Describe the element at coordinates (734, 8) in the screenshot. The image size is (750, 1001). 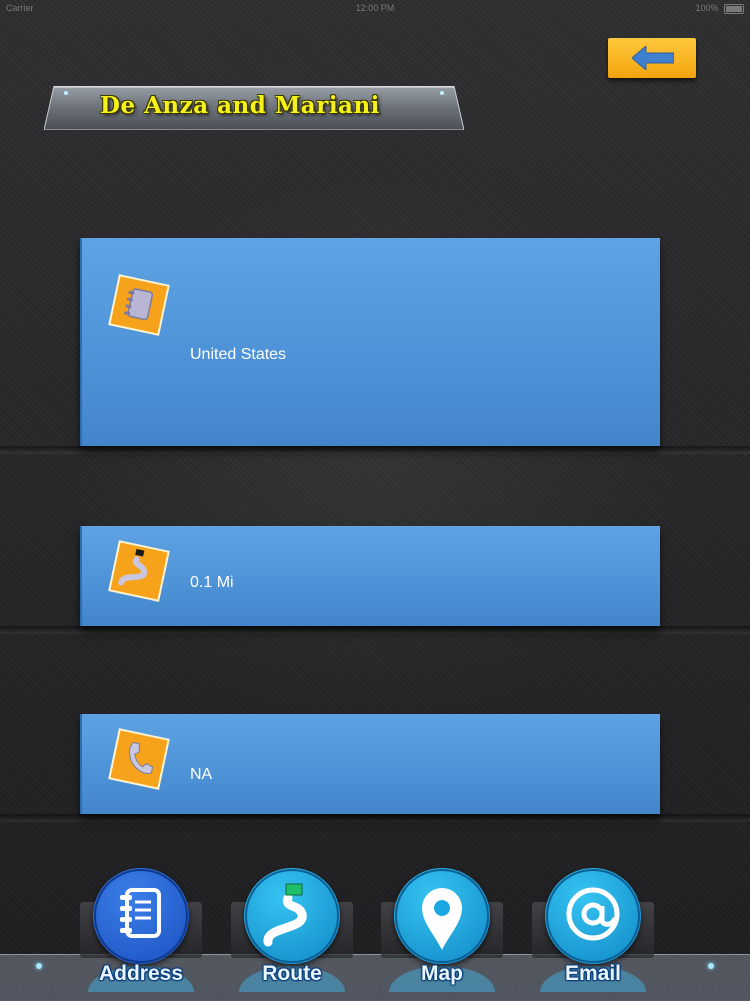
I see `battery-icon` at that location.